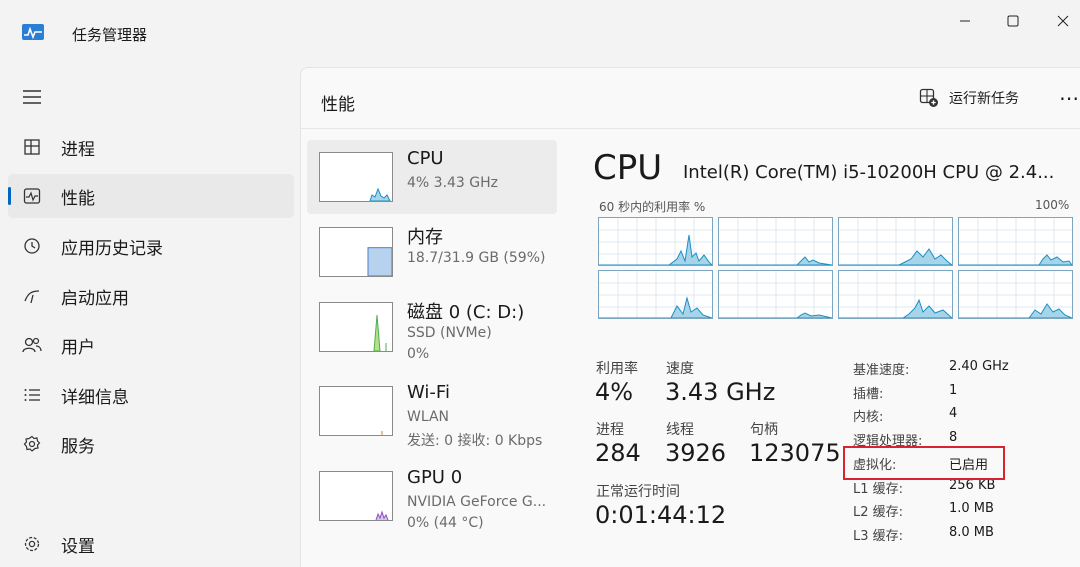 The image size is (1080, 567). What do you see at coordinates (151, 395) in the screenshot?
I see `sidebar-item-details: 详细信息` at bounding box center [151, 395].